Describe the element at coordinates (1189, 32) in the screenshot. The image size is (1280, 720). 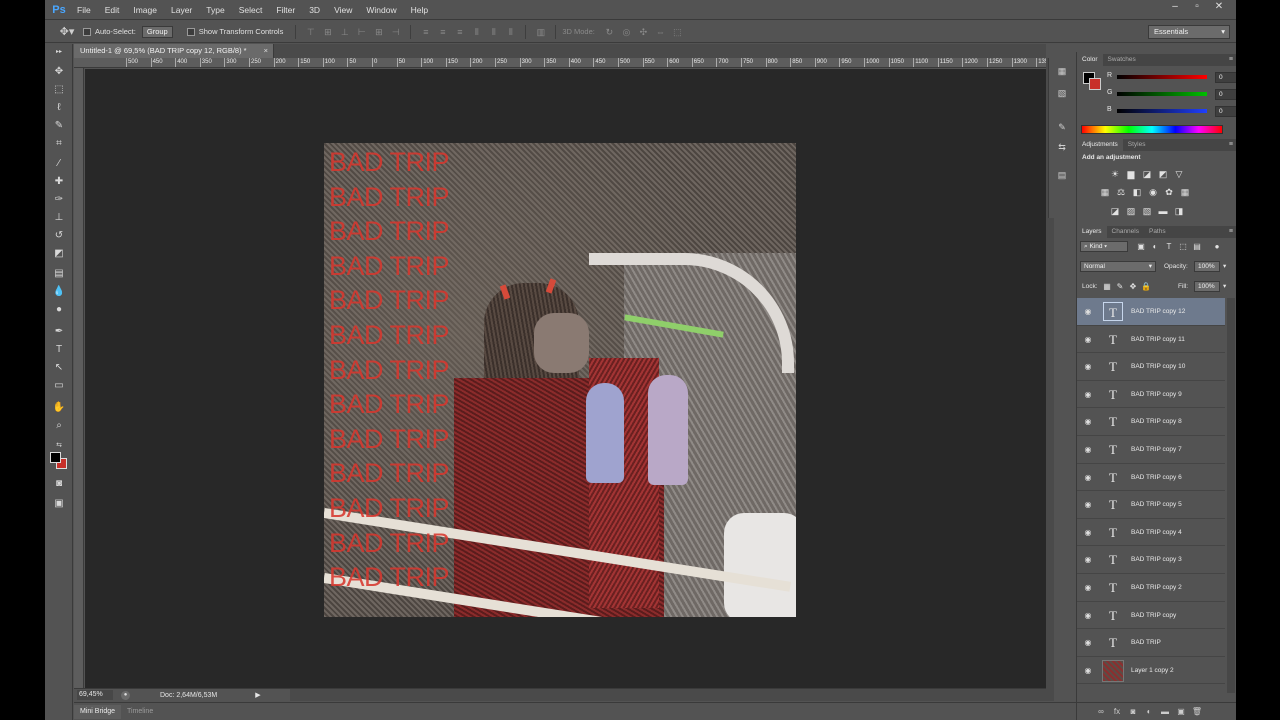
I see `workspace-switcher: Essentials ▾` at that location.